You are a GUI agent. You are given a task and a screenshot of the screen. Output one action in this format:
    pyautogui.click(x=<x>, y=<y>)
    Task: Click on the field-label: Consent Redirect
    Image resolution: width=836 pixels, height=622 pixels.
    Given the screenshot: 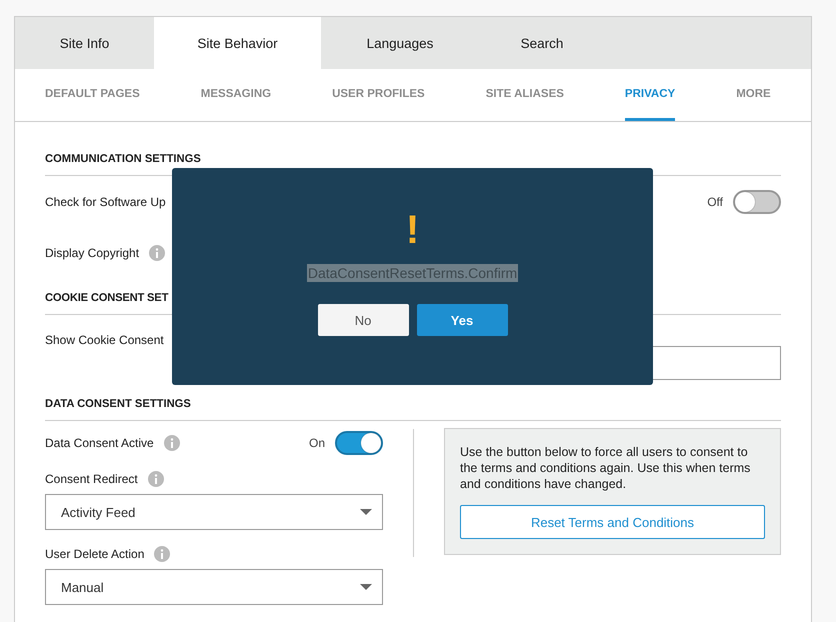 What is the action you would take?
    pyautogui.click(x=91, y=479)
    